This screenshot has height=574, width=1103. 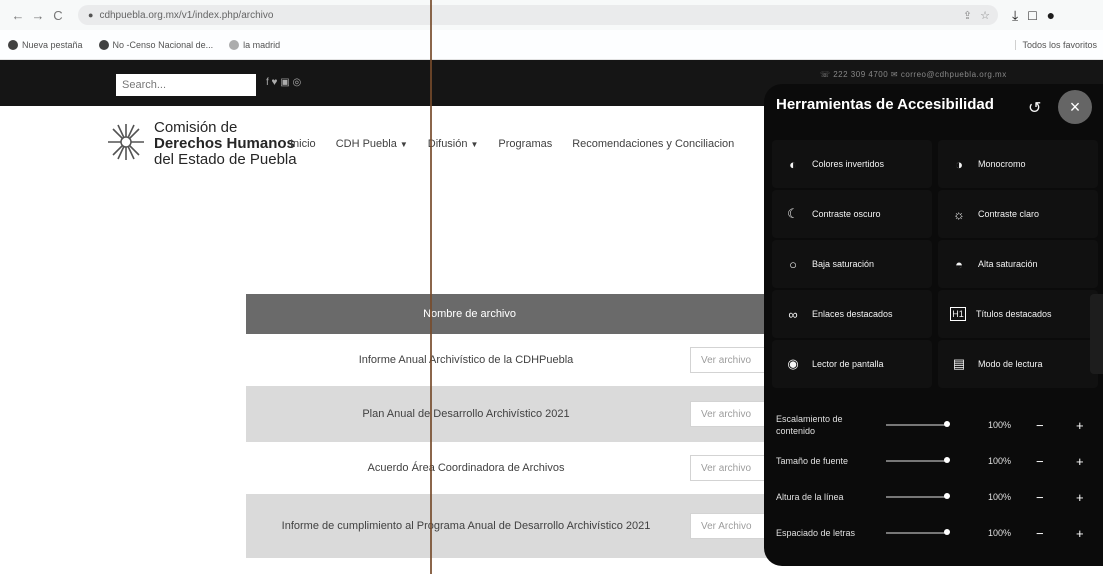 What do you see at coordinates (1051, 15) in the screenshot?
I see `profile-avatar: ●` at bounding box center [1051, 15].